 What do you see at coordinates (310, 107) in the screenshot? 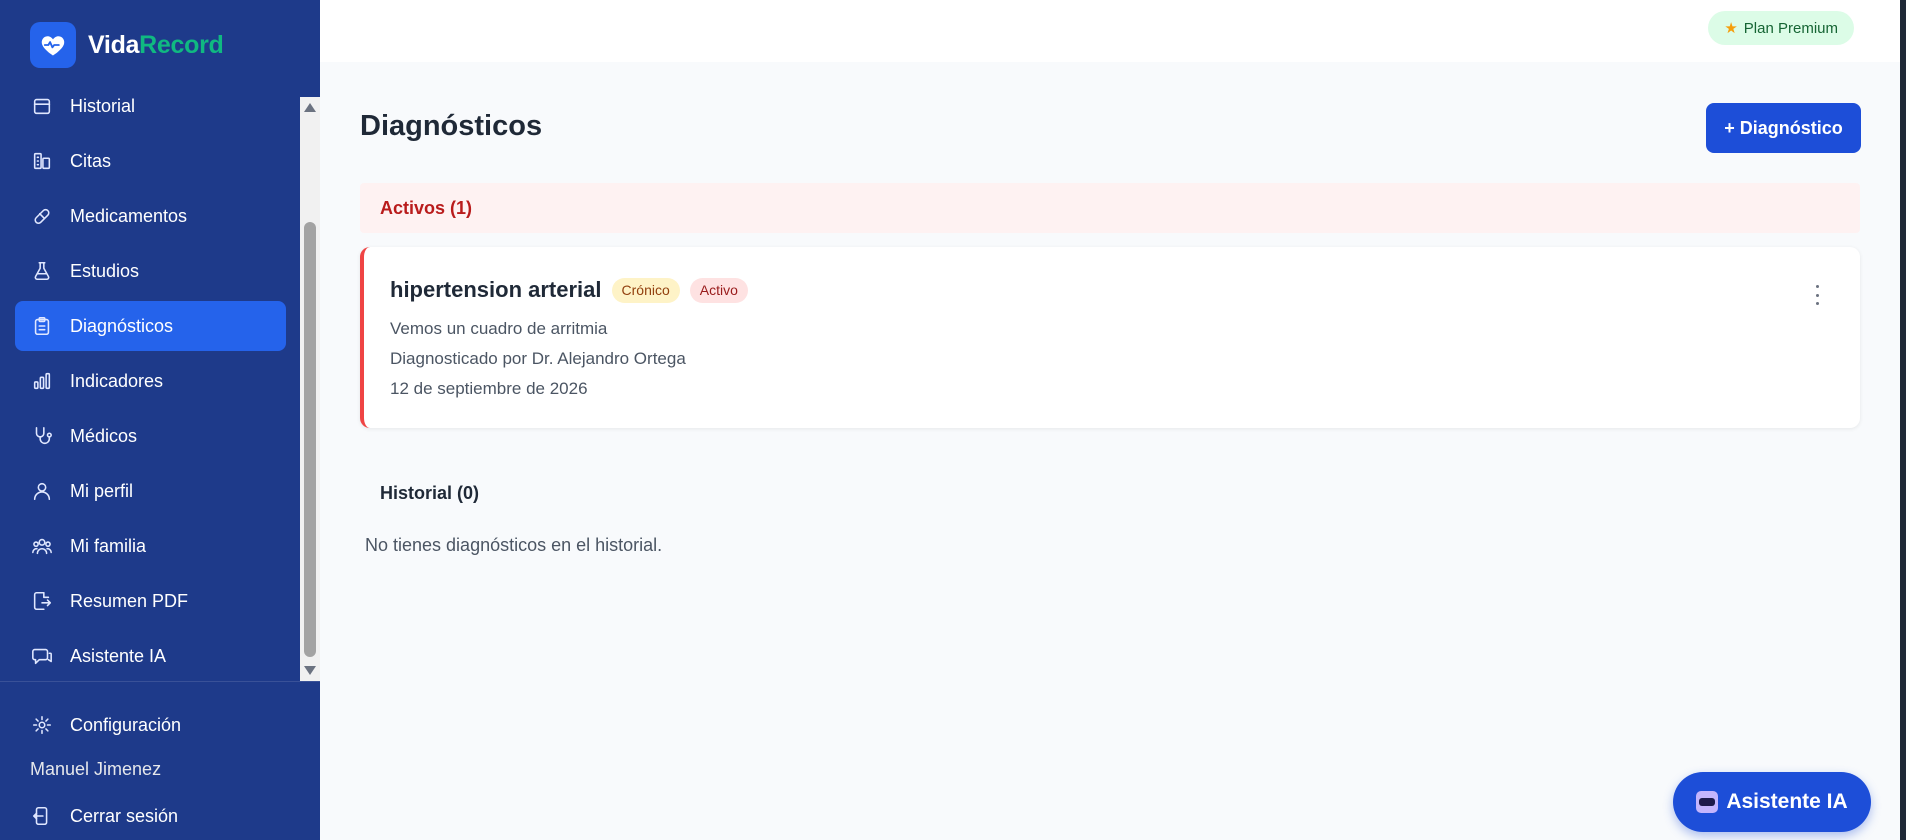
I see `scroll-up-arrow-icon` at bounding box center [310, 107].